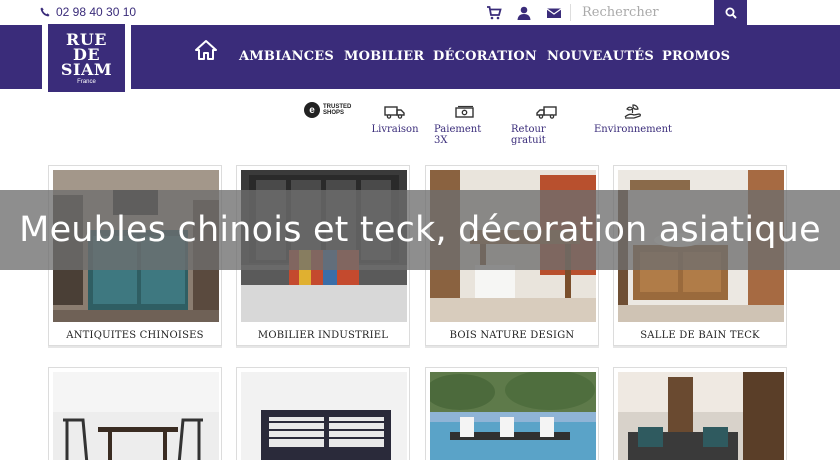 This screenshot has height=460, width=840. Describe the element at coordinates (696, 56) in the screenshot. I see `nav-item-promos: PROMOS` at that location.